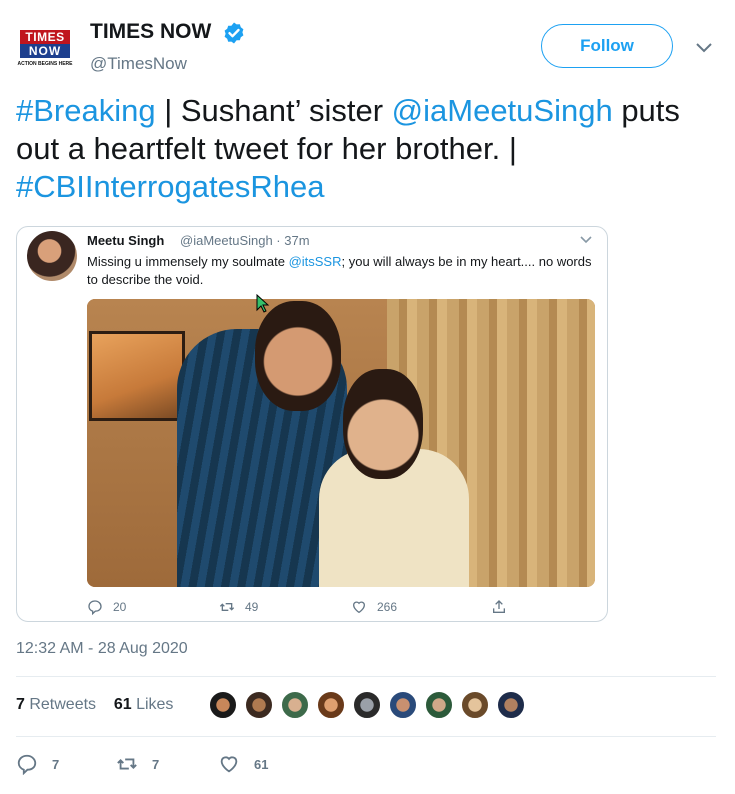 Image resolution: width=735 pixels, height=794 pixels. What do you see at coordinates (502, 110) in the screenshot?
I see `mention-iameetusingh: @iaMeetuSingh` at bounding box center [502, 110].